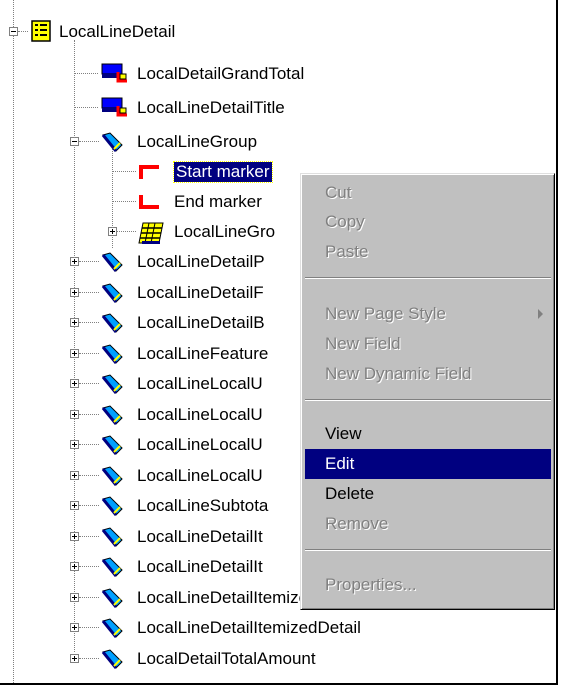  What do you see at coordinates (202, 354) in the screenshot?
I see `tree-item-label: LocalLineFeature` at bounding box center [202, 354].